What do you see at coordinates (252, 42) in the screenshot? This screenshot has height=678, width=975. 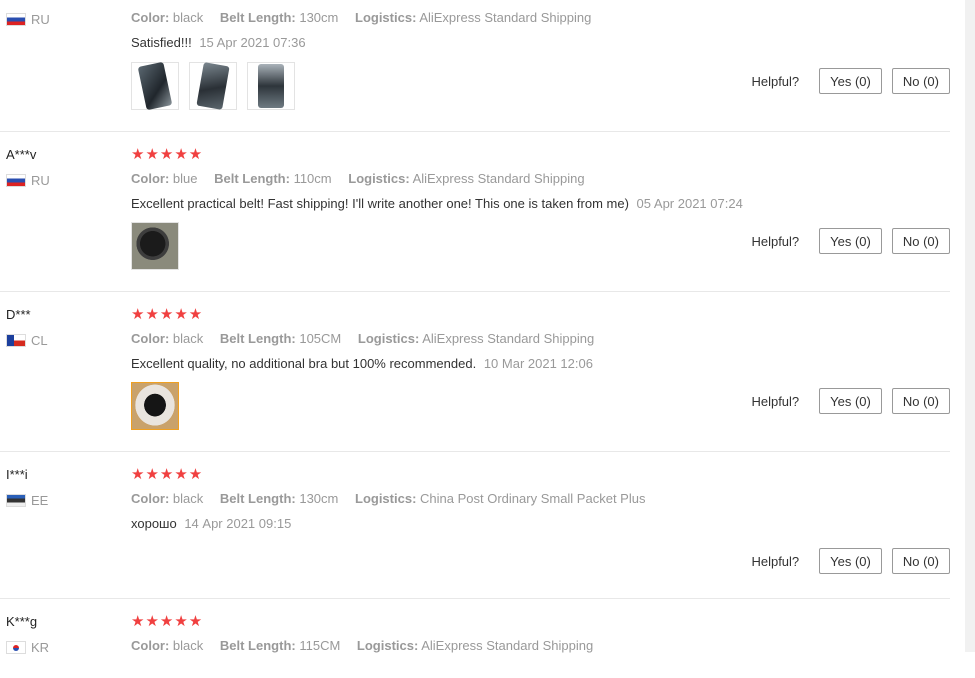 I see `review-date: 15 Apr 2021 07:36` at bounding box center [252, 42].